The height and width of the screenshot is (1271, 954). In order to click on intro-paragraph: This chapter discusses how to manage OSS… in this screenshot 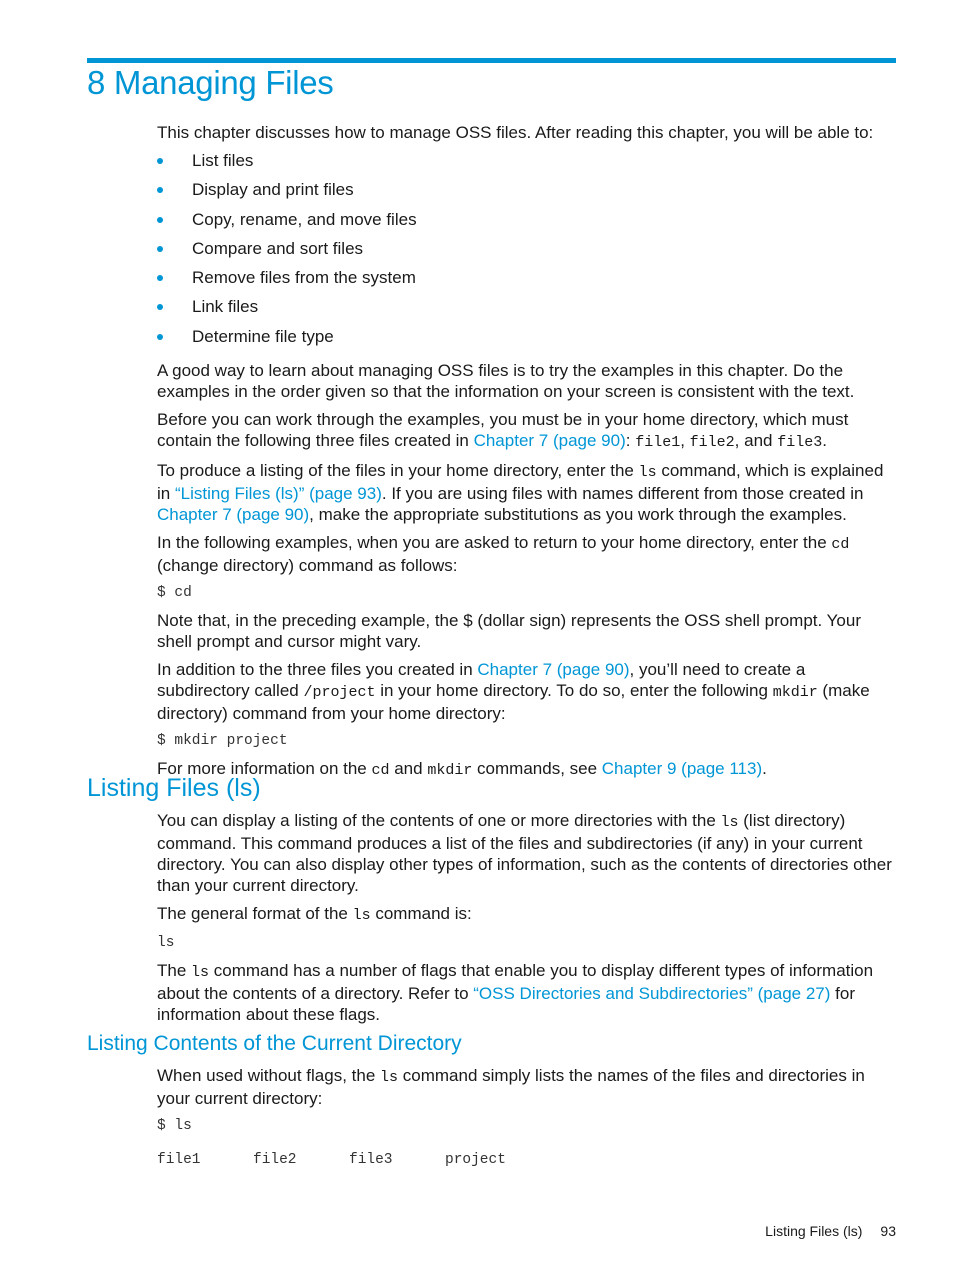, I will do `click(515, 132)`.